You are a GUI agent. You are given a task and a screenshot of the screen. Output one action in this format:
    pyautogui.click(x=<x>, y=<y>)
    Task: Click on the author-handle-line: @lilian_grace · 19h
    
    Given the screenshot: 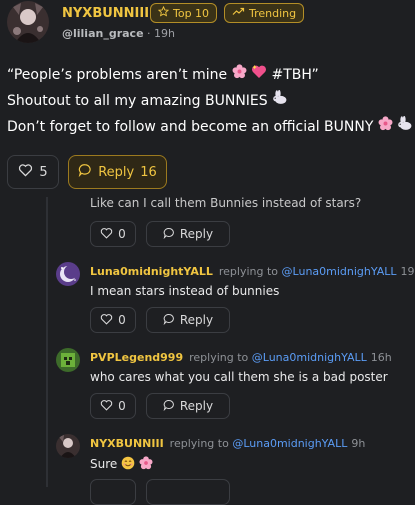 What is the action you would take?
    pyautogui.click(x=118, y=33)
    